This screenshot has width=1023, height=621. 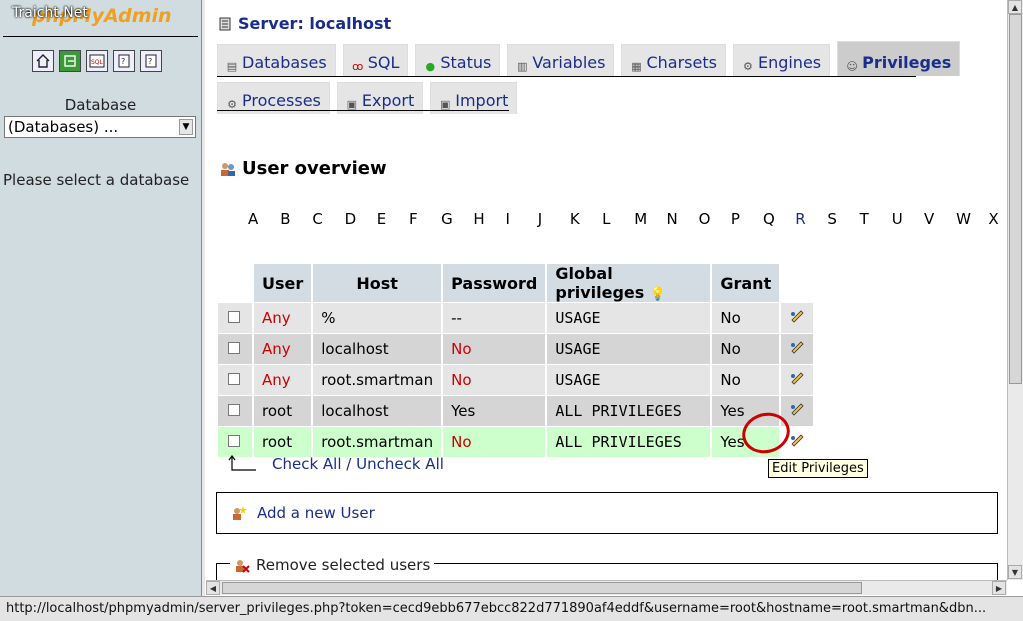 What do you see at coordinates (377, 349) in the screenshot?
I see `cell-host: localhost` at bounding box center [377, 349].